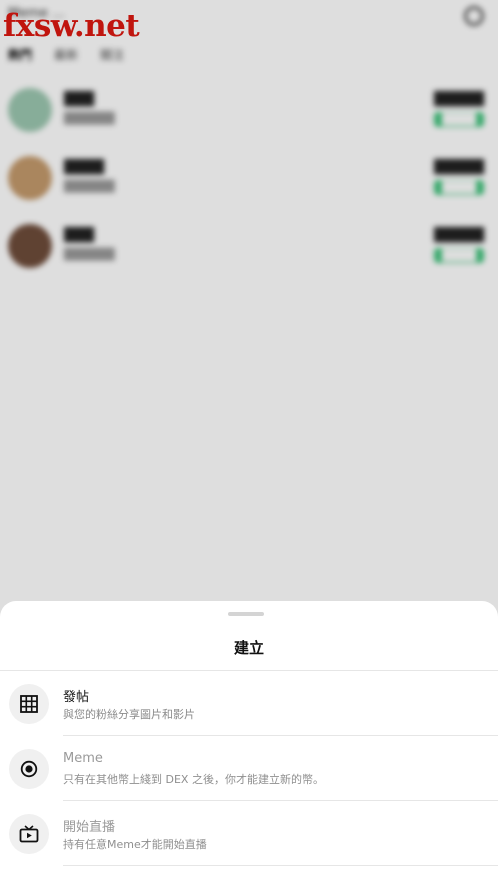 The height and width of the screenshot is (885, 498). I want to click on option-meme: Meme 只有在其他幣上綫到 DEX 之後，你才能建立新的幣。, so click(249, 768).